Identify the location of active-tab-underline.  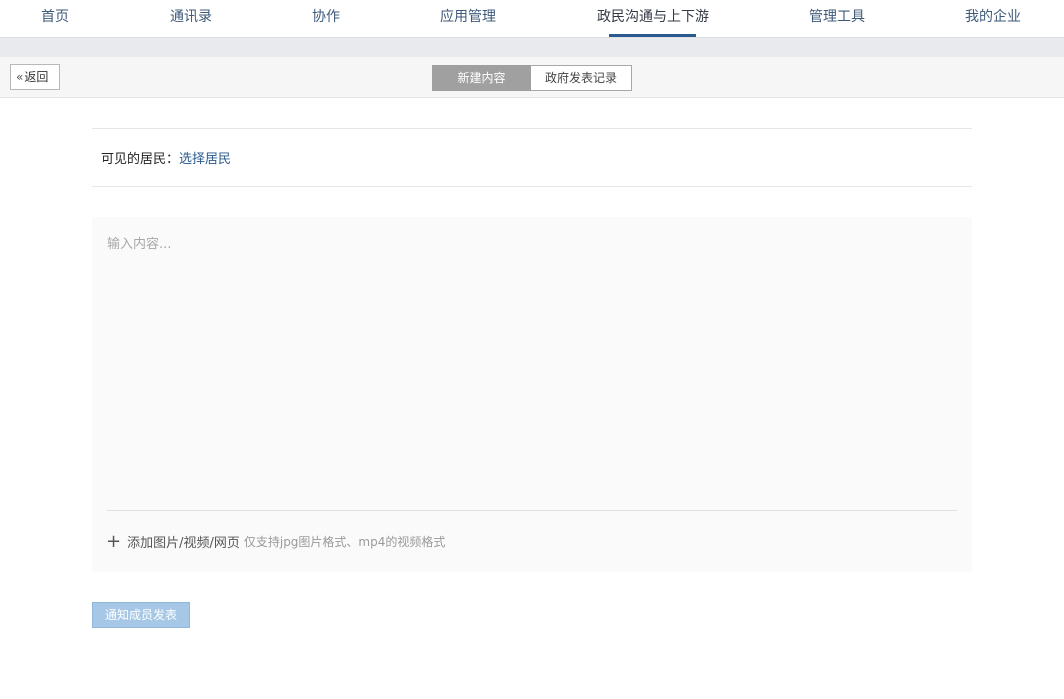
(652, 35).